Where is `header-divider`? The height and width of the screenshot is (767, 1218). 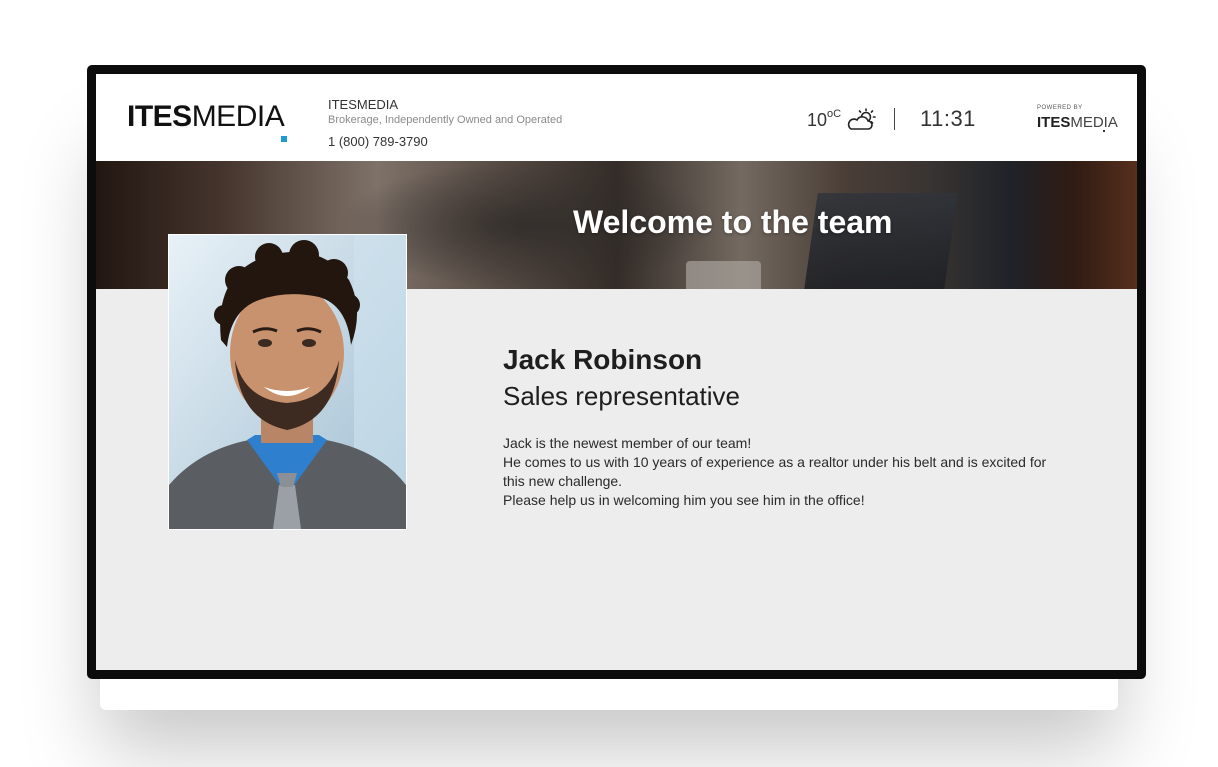
header-divider is located at coordinates (894, 119).